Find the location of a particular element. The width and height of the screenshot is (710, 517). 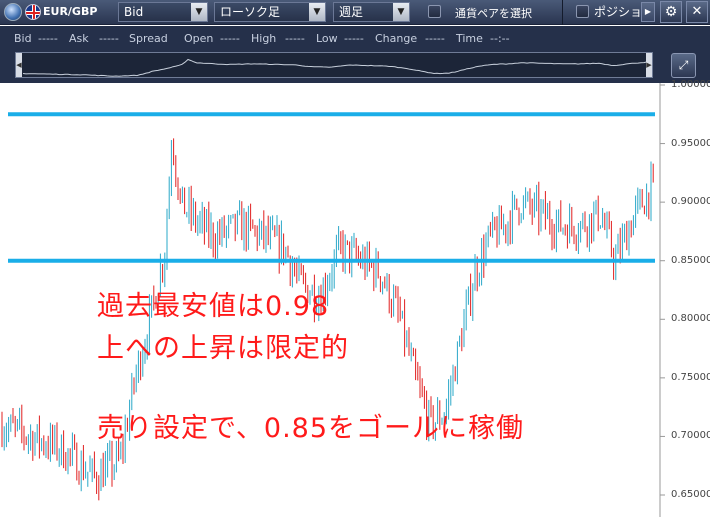

period-select: 週足 ▼ is located at coordinates (371, 12).